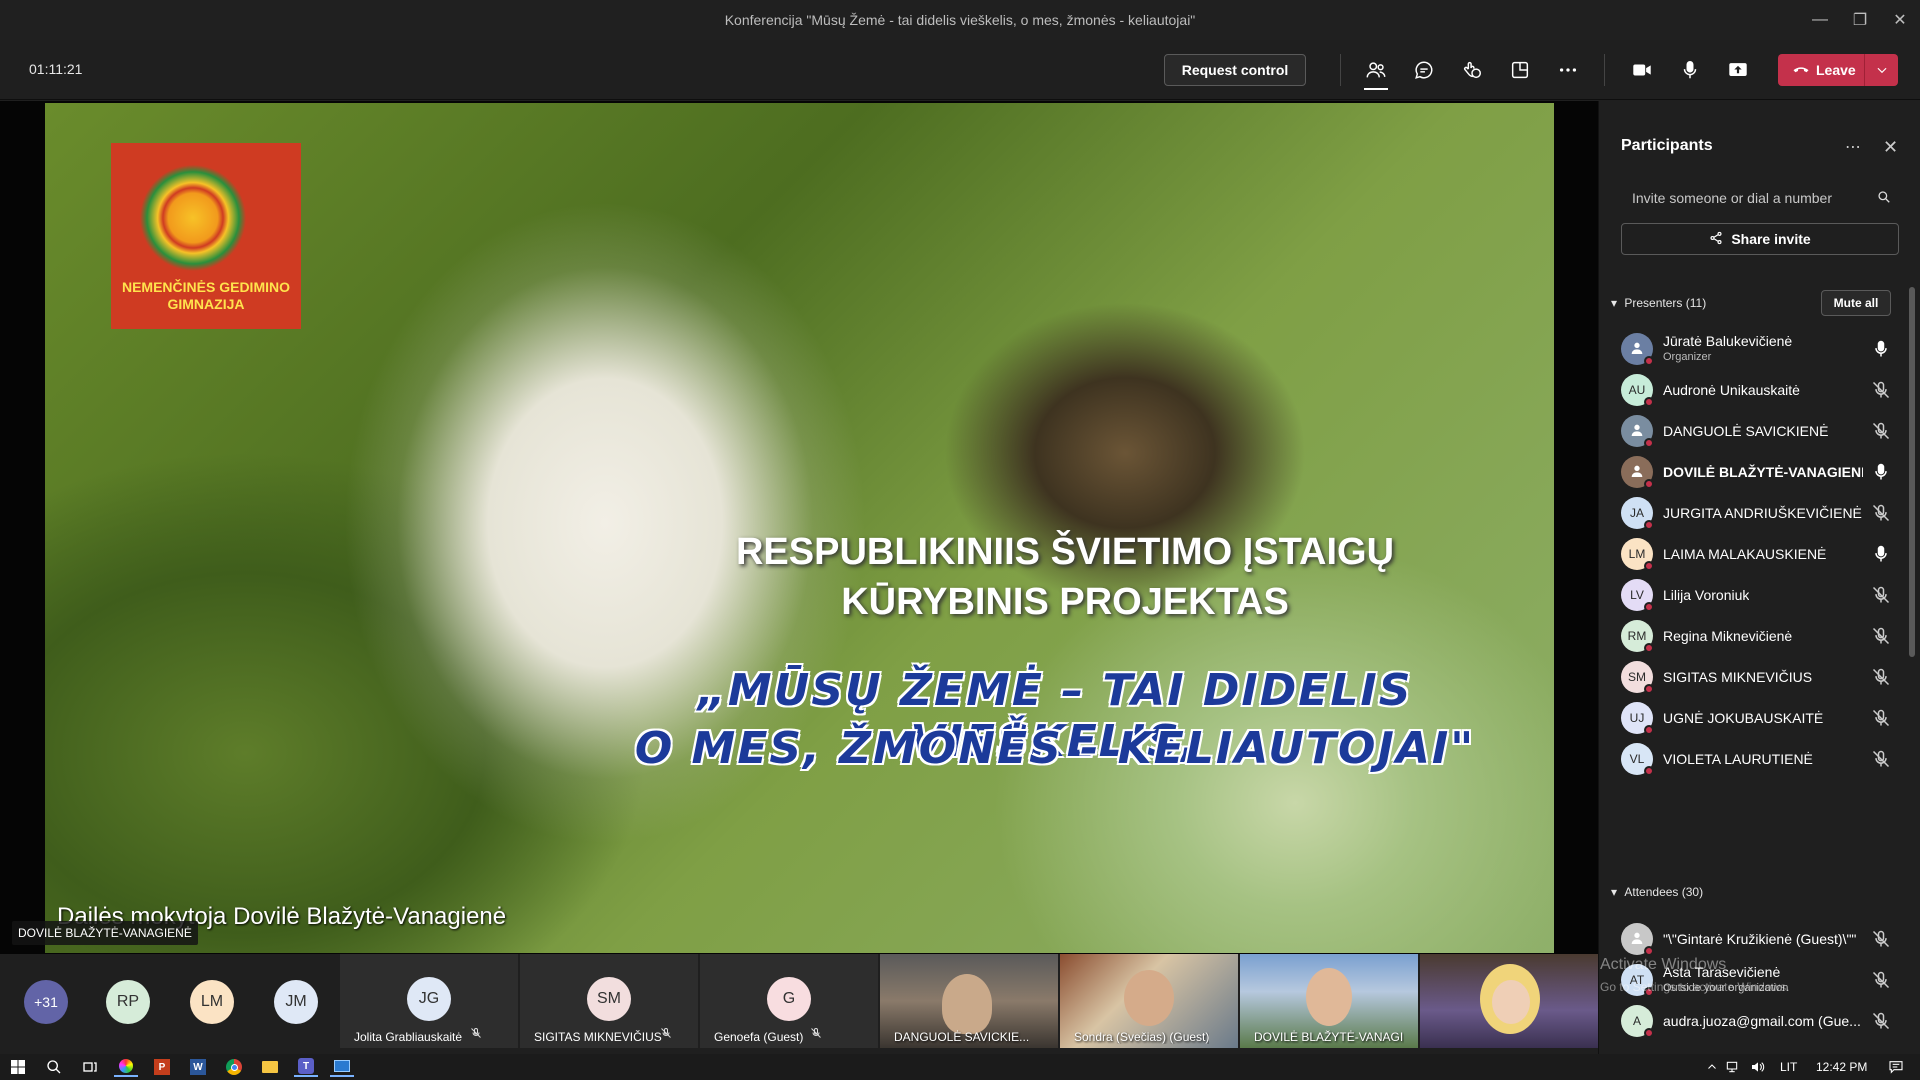  I want to click on windows-start-icon, so click(18, 1067).